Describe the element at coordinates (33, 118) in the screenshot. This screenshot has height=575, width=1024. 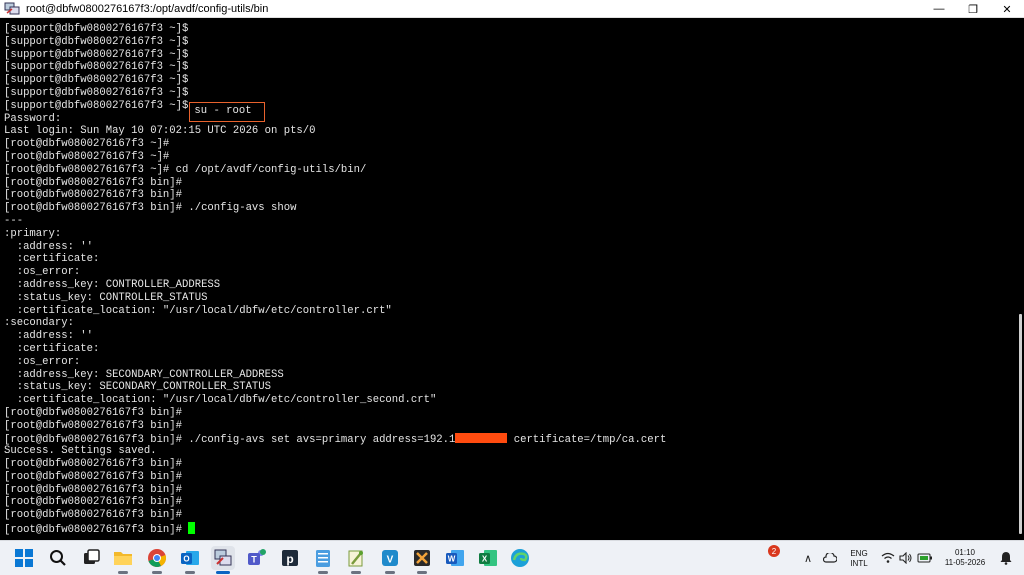
I see `terminal-line: Password:` at that location.